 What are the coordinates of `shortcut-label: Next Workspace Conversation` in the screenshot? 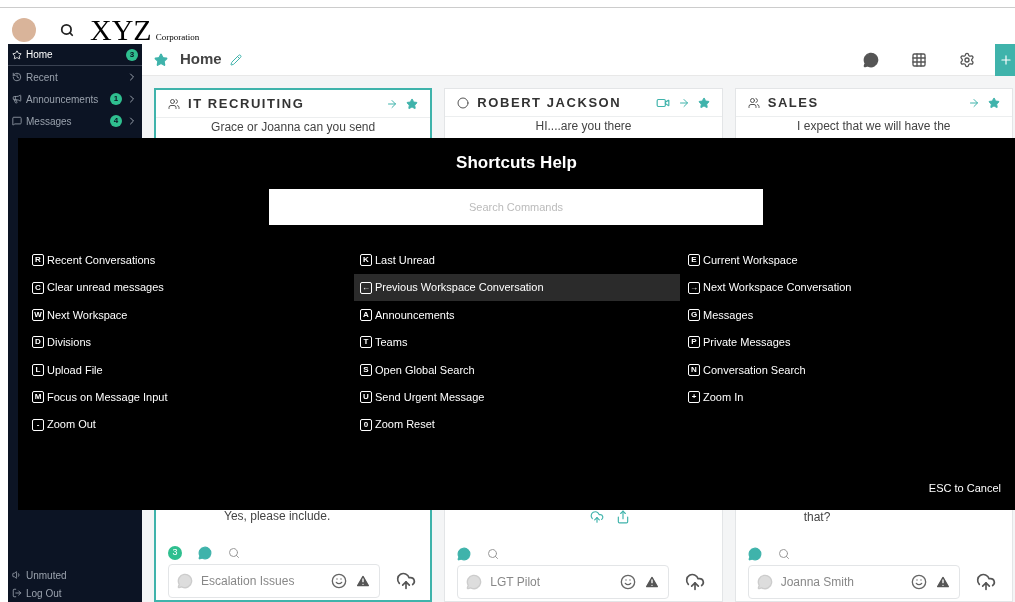 It's located at (777, 288).